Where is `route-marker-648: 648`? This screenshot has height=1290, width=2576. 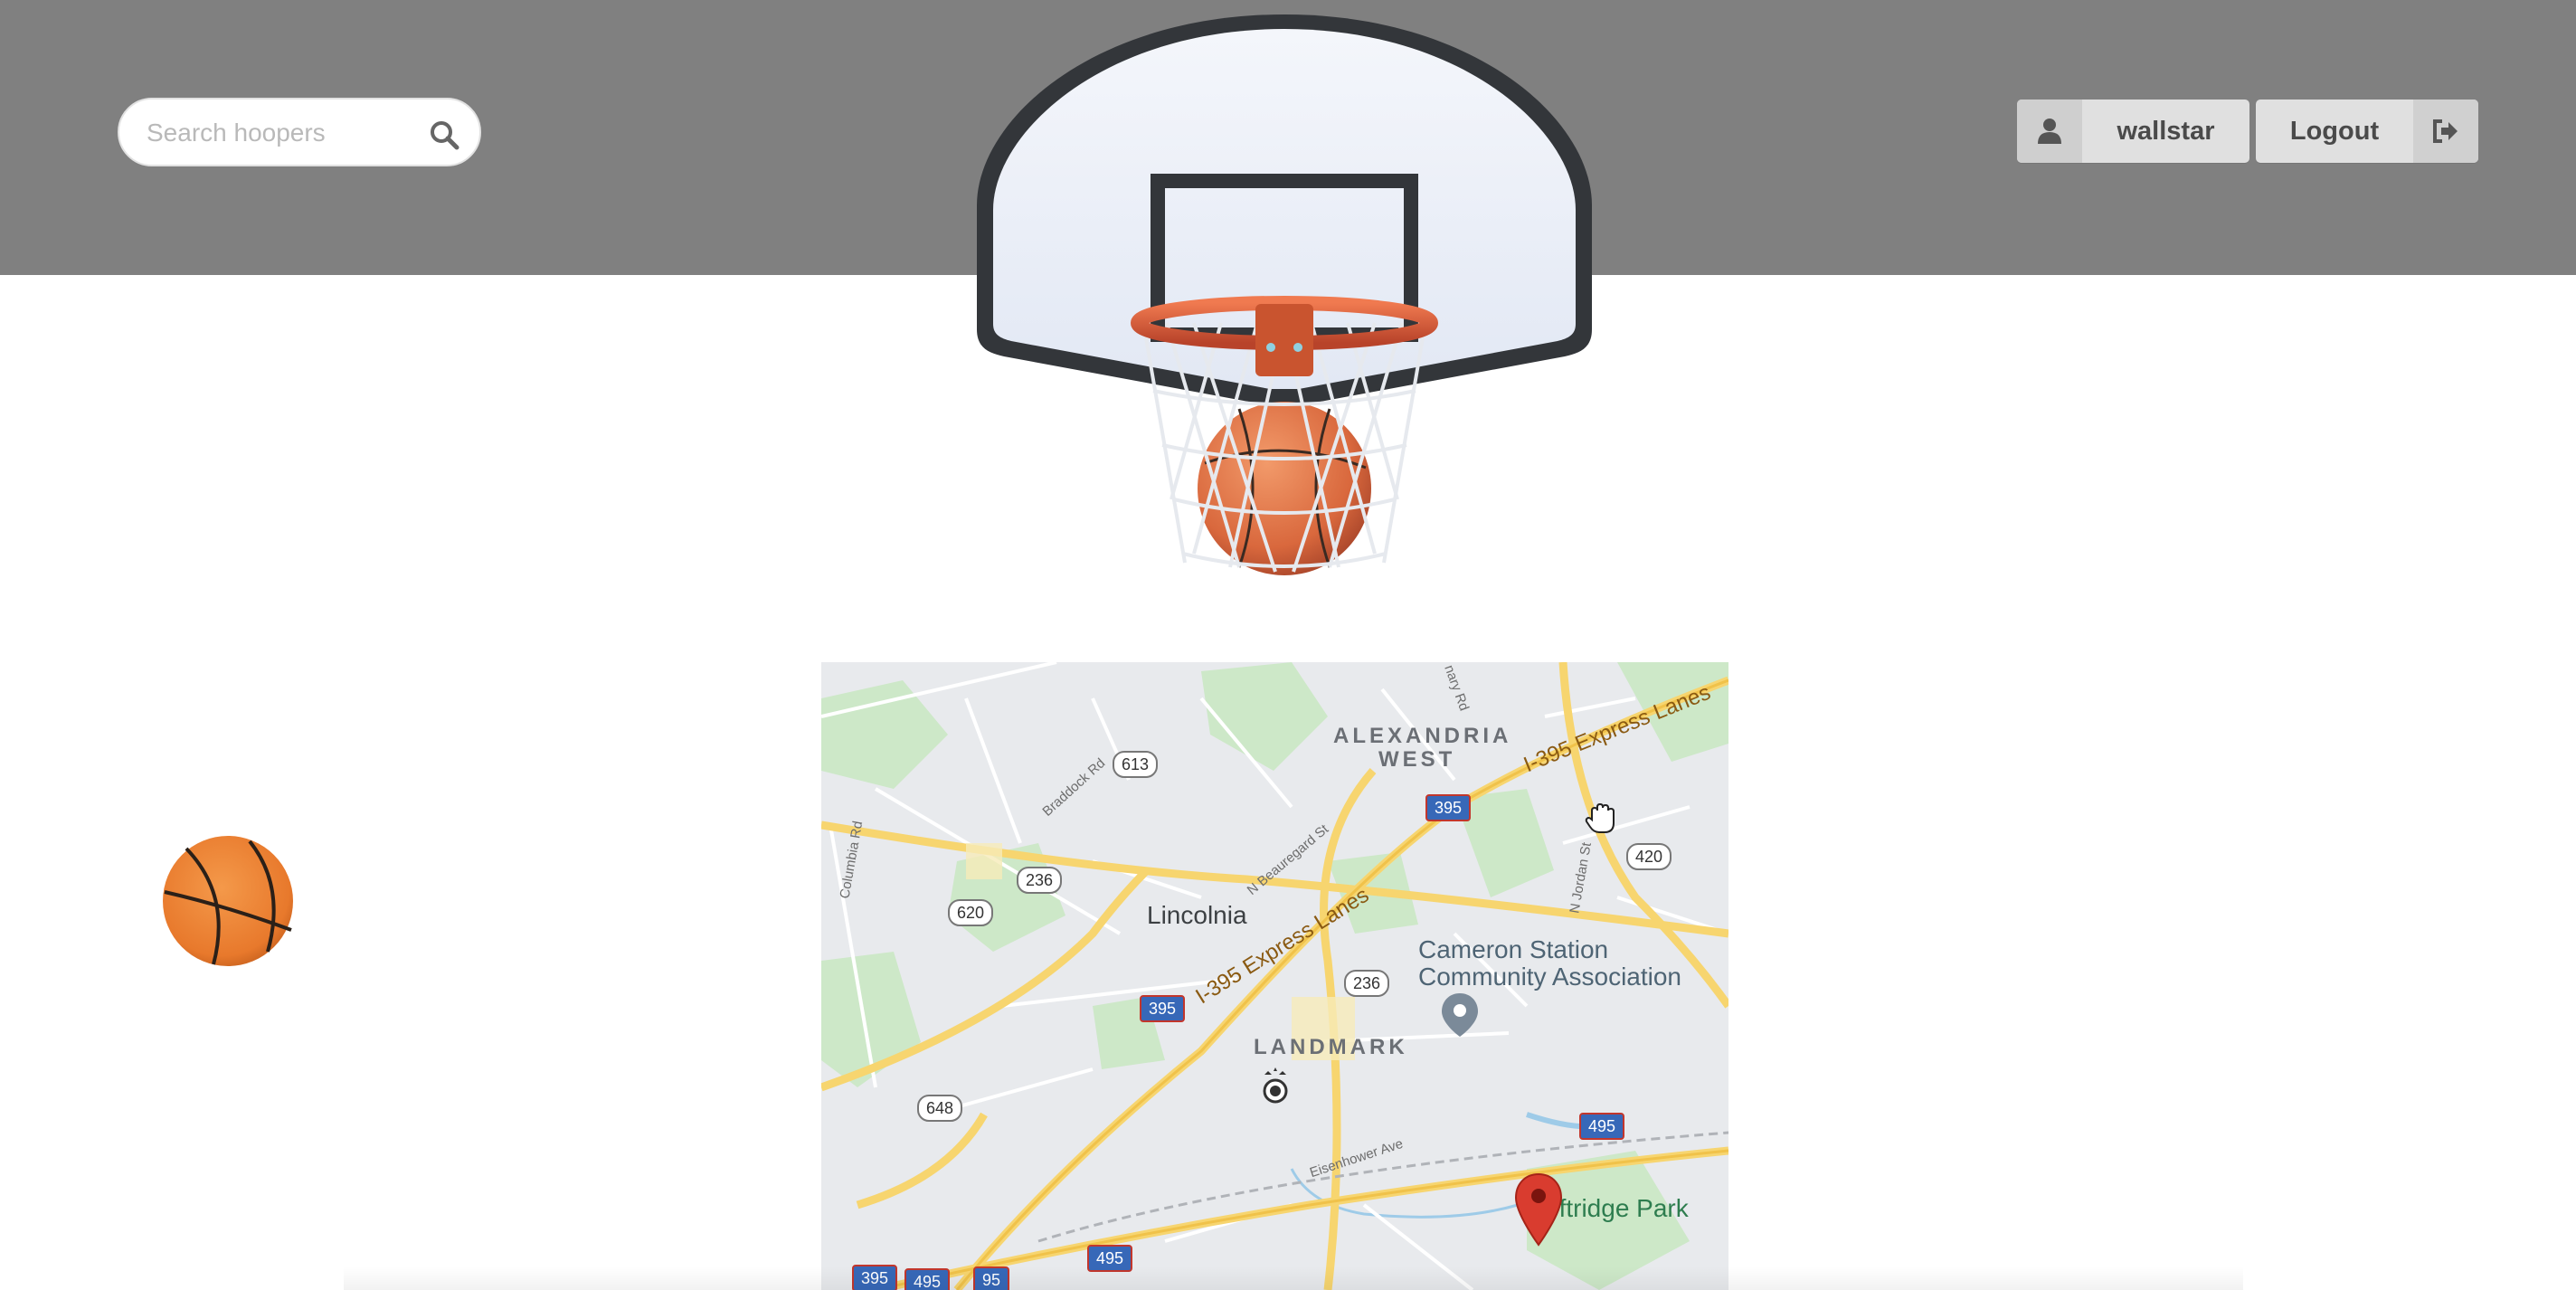 route-marker-648: 648 is located at coordinates (940, 1108).